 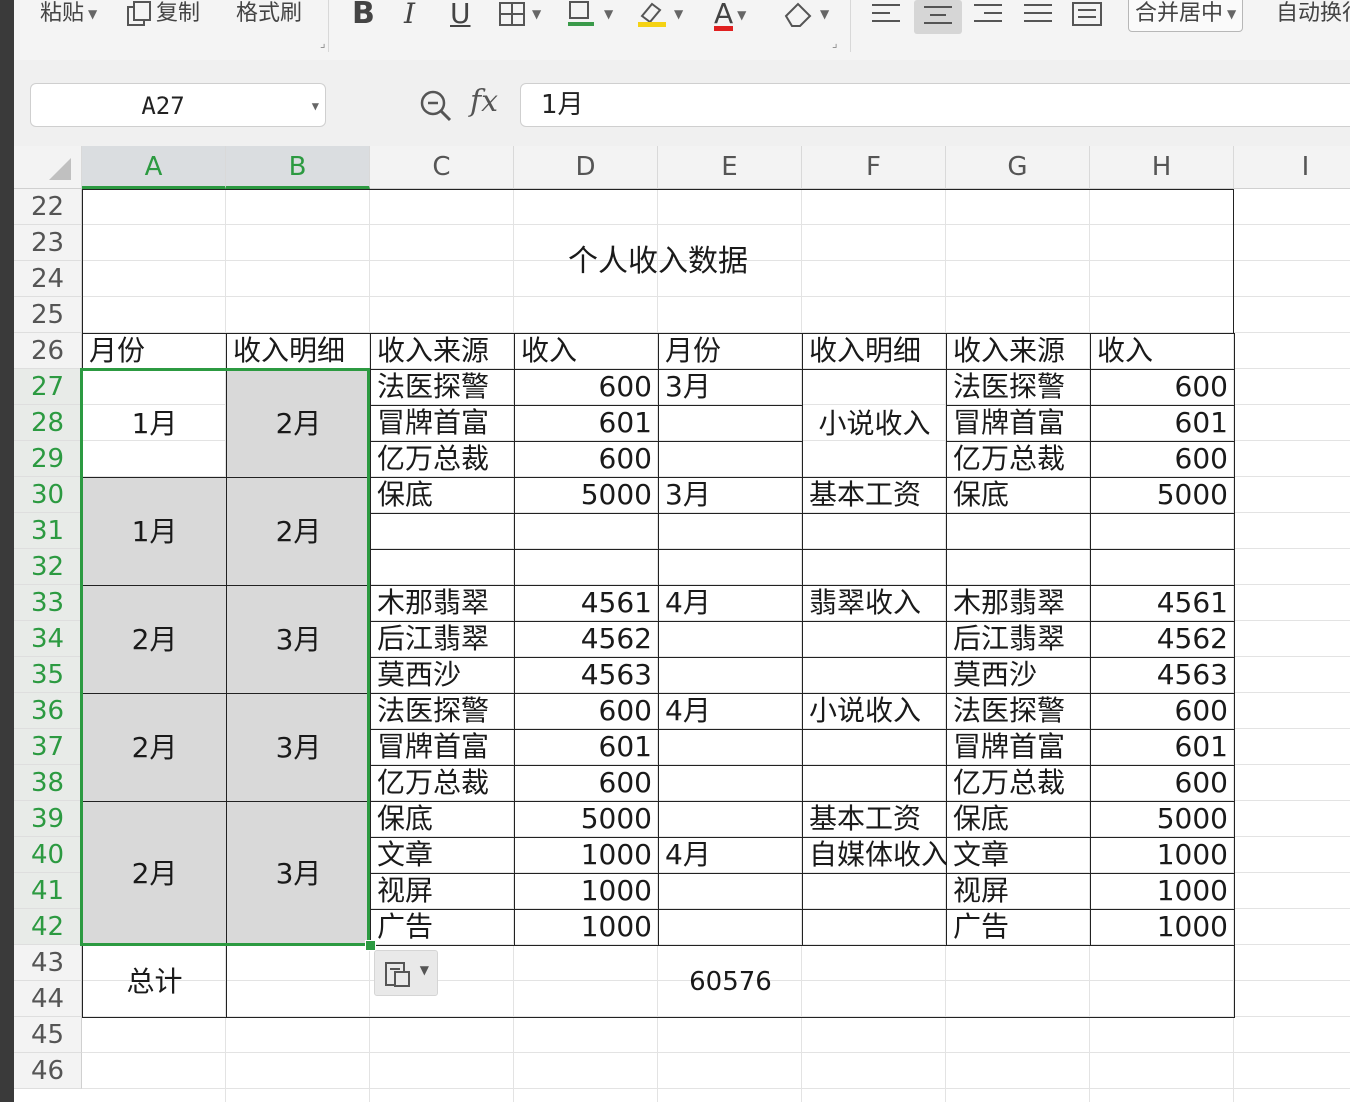 I want to click on copy-button: 复制, so click(x=163, y=15).